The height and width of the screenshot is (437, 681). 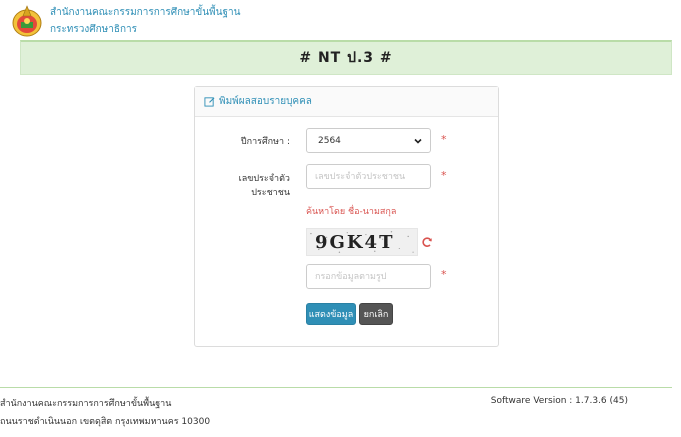 What do you see at coordinates (427, 242) in the screenshot?
I see `refresh-icon` at bounding box center [427, 242].